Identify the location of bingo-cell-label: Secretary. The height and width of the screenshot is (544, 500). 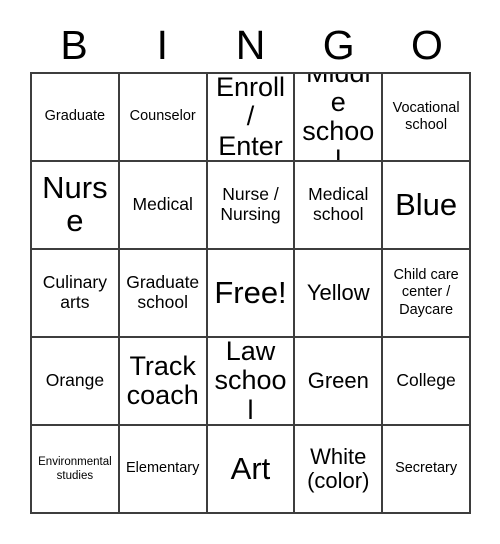
(426, 468).